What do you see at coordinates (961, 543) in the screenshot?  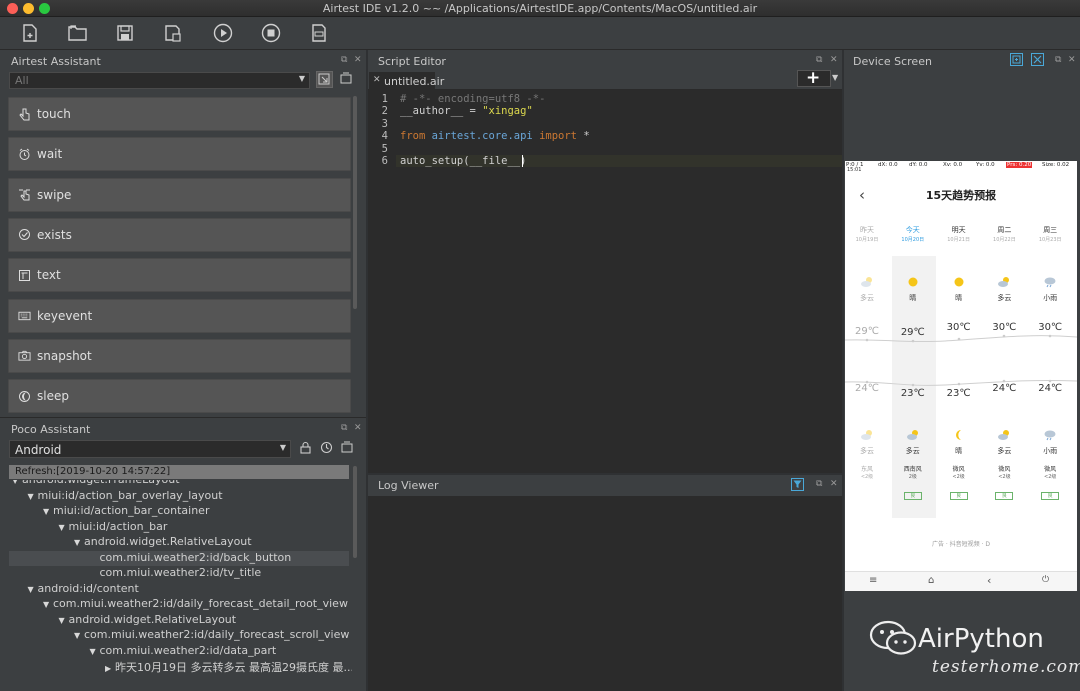 I see `ad-banner: 广告 · 抖音短视频 · D` at bounding box center [961, 543].